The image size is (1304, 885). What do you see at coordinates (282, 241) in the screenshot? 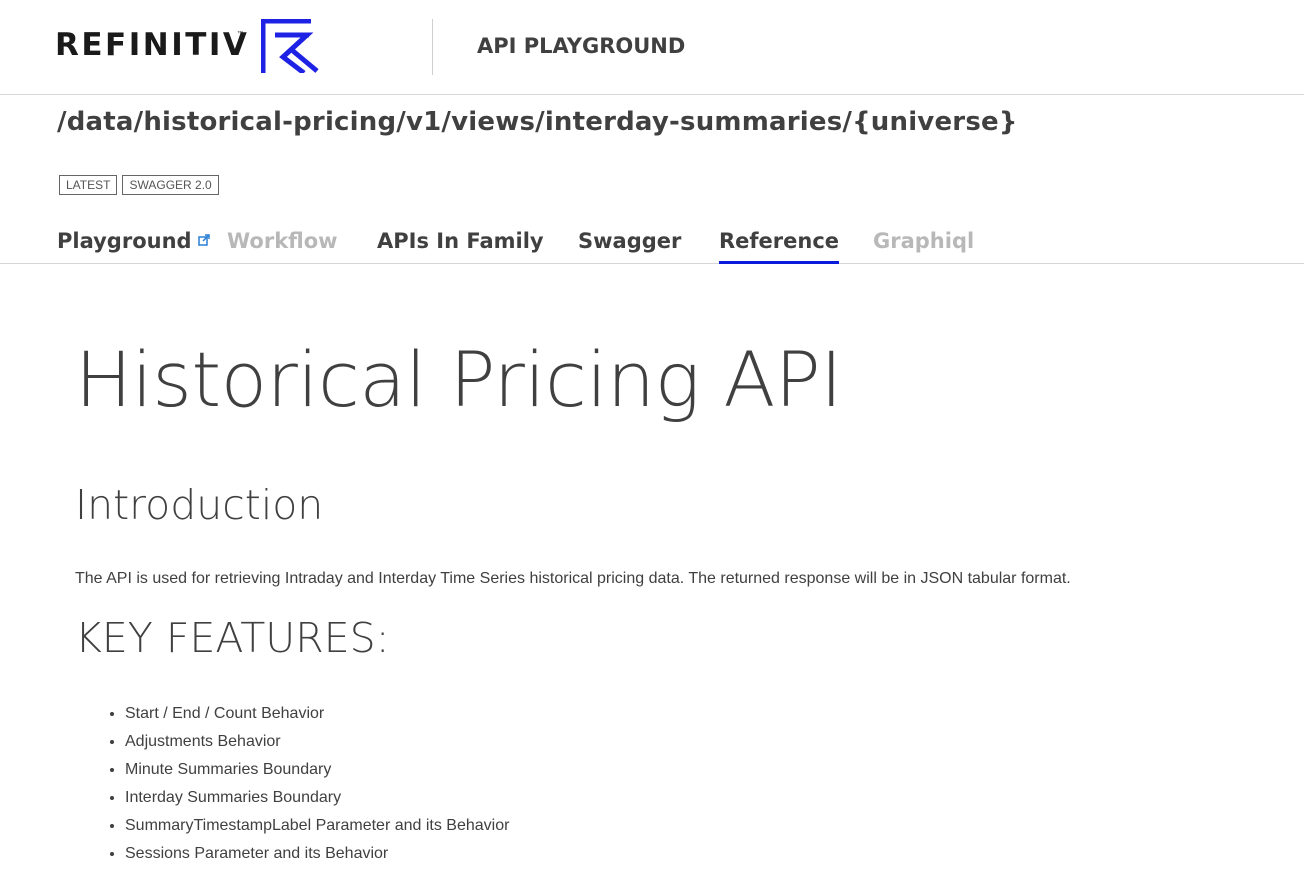
I see `tab-workflow: Workflow` at bounding box center [282, 241].